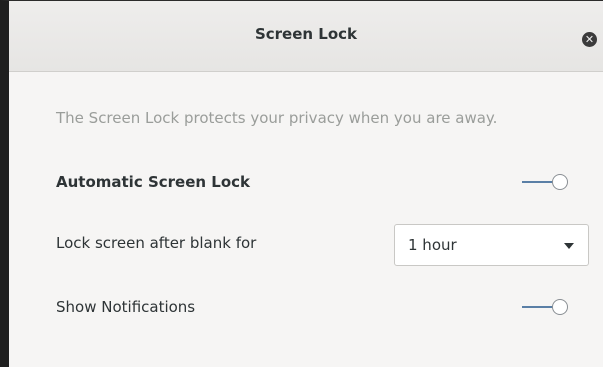 The height and width of the screenshot is (367, 603). What do you see at coordinates (589, 39) in the screenshot?
I see `close-icon: ✕` at bounding box center [589, 39].